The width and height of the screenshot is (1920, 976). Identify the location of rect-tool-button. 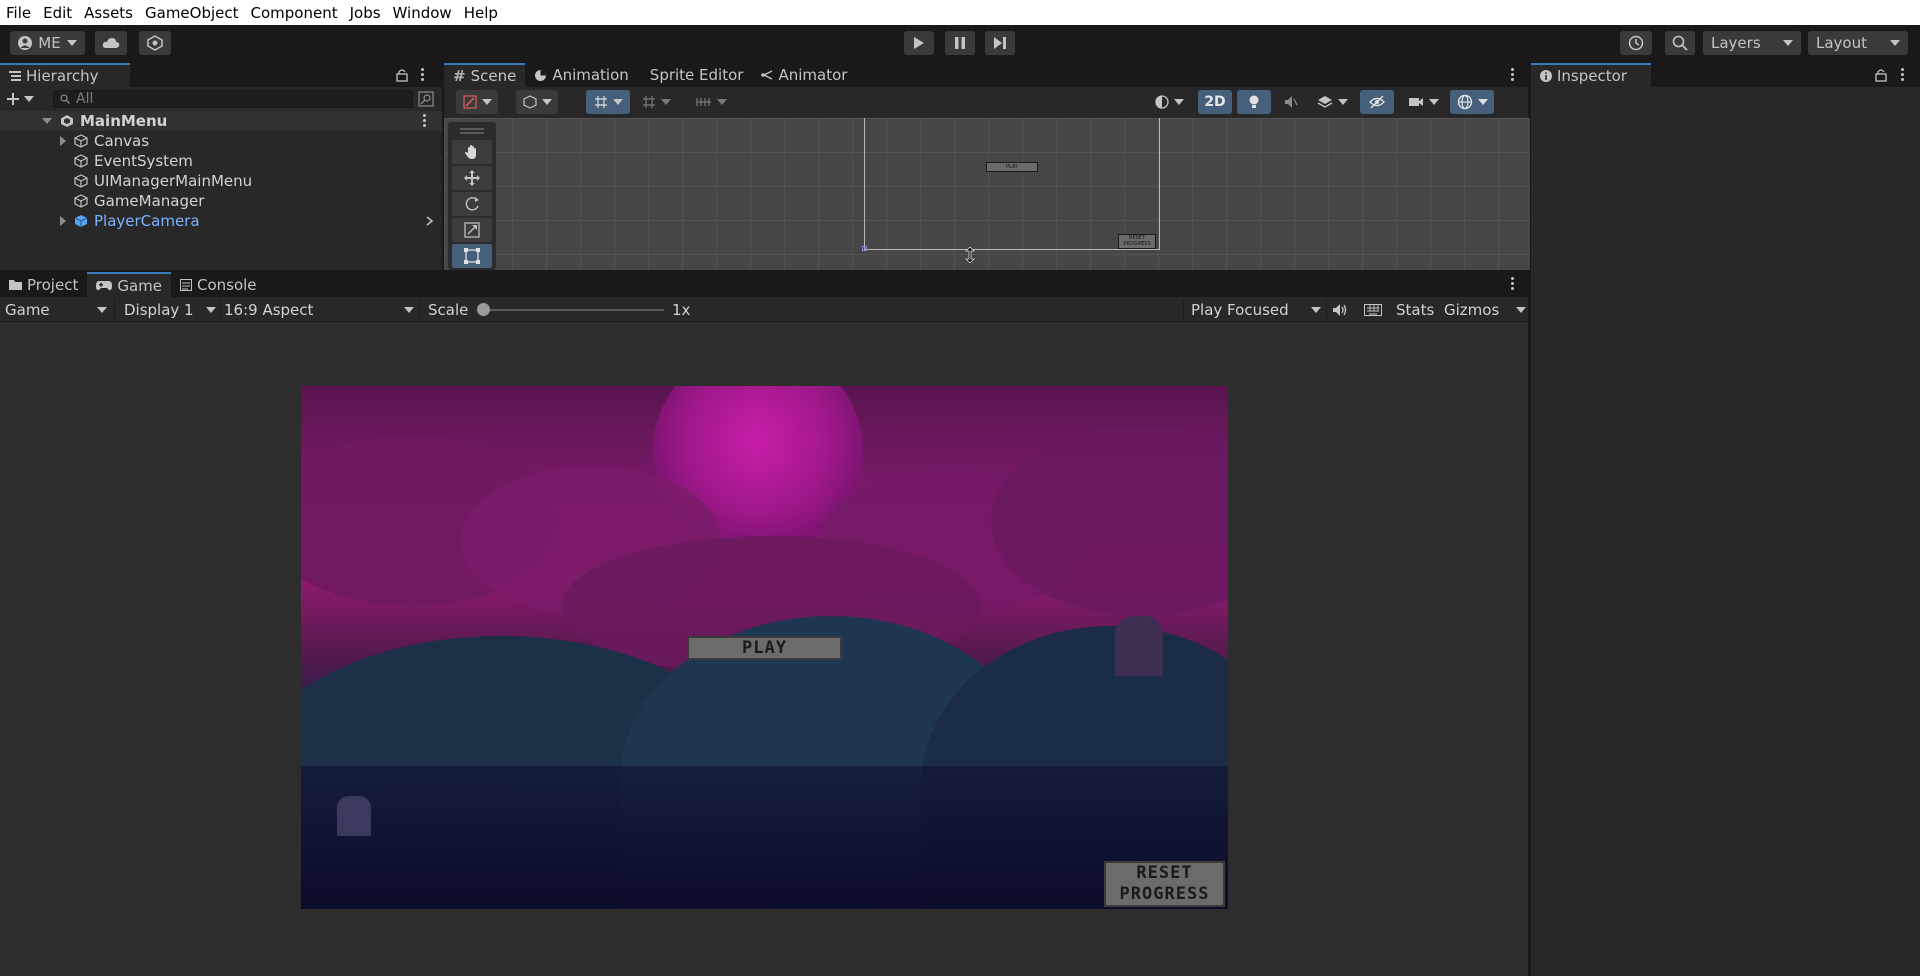
(472, 256).